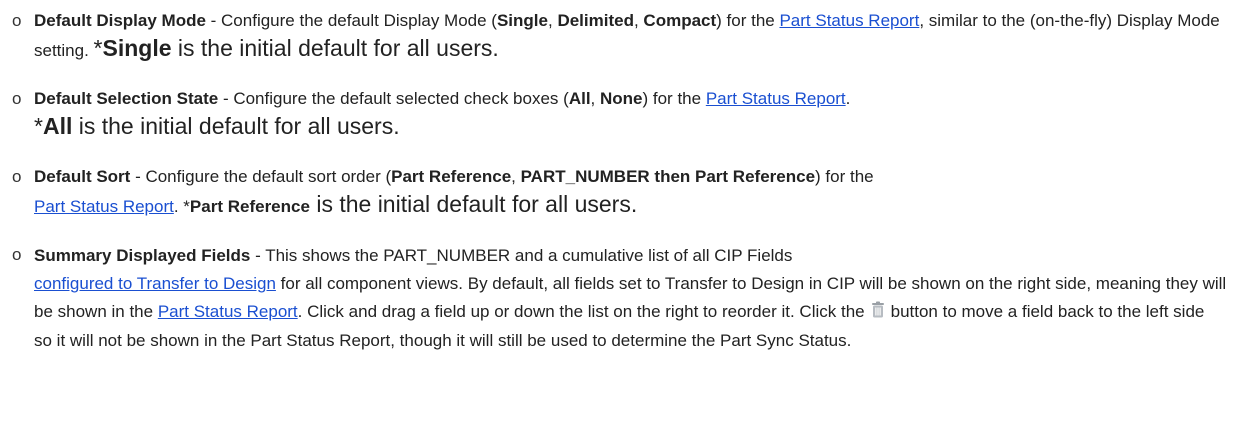 This screenshot has width=1241, height=436. What do you see at coordinates (522, 20) in the screenshot?
I see `option-single: Single` at bounding box center [522, 20].